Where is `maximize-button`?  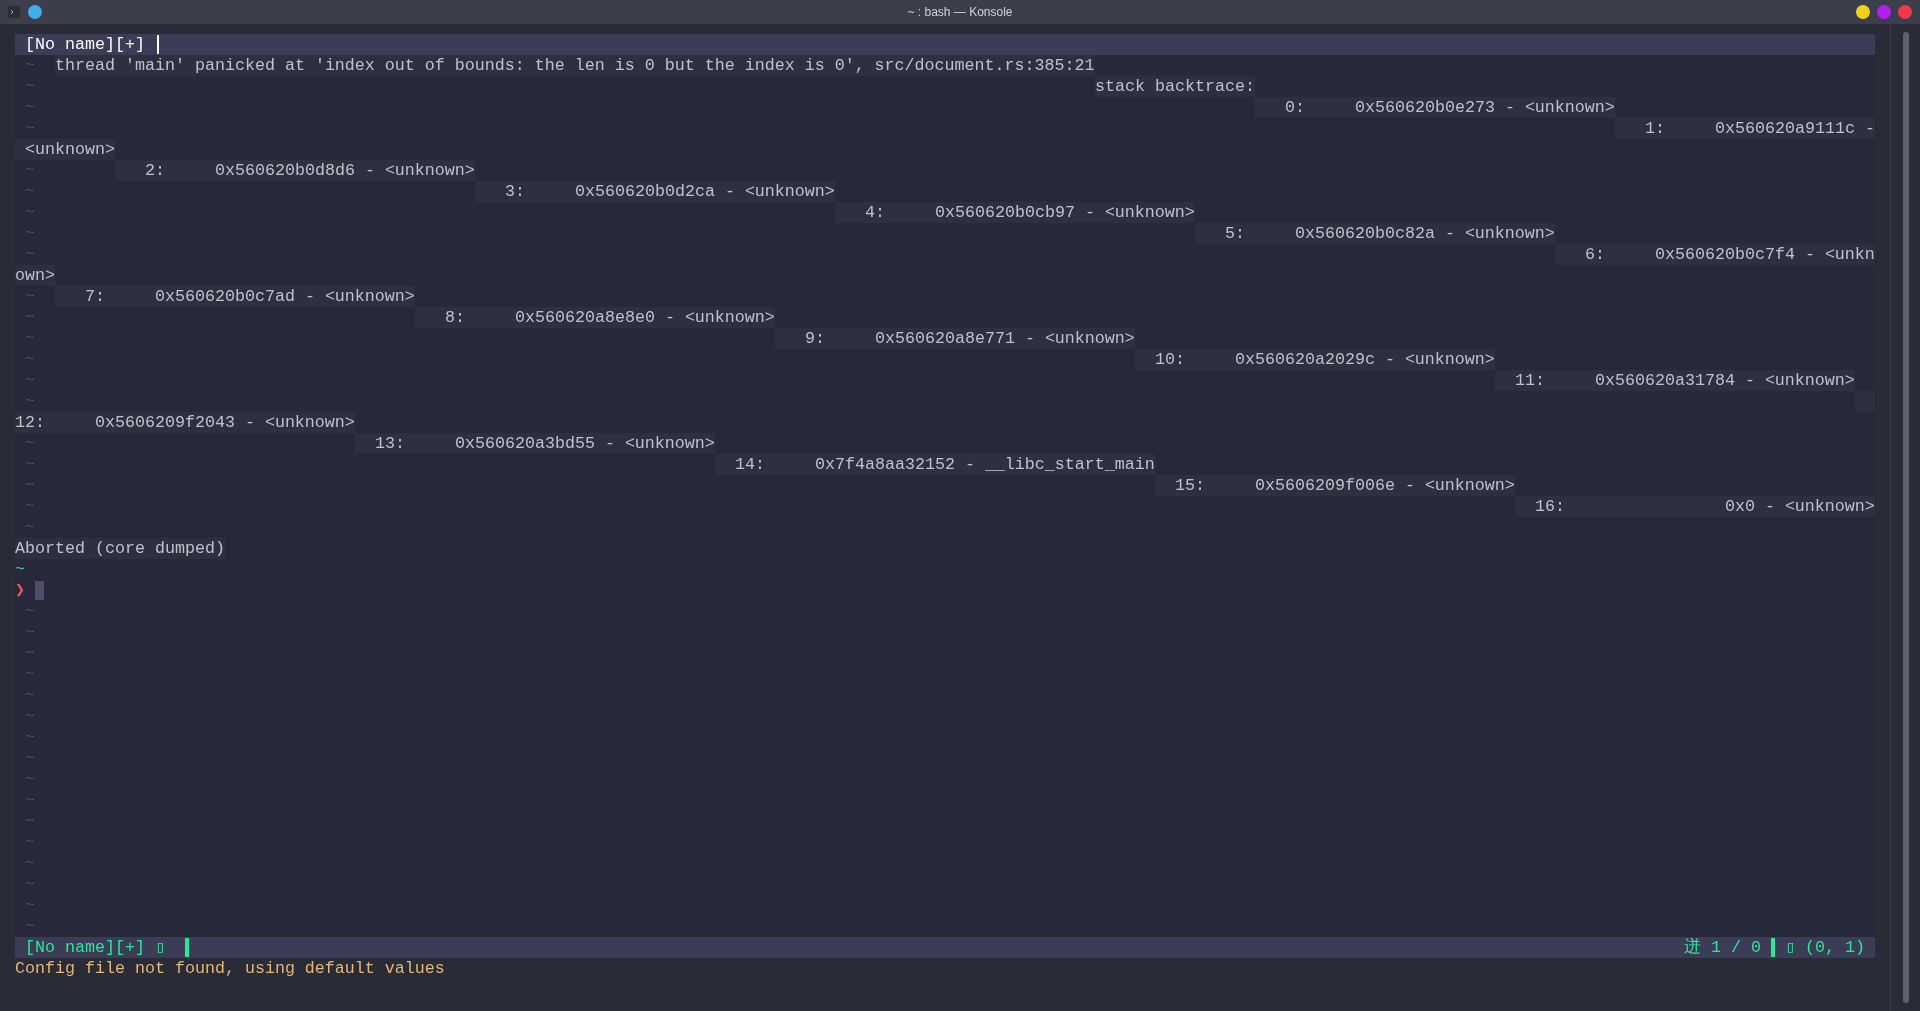
maximize-button is located at coordinates (1884, 12).